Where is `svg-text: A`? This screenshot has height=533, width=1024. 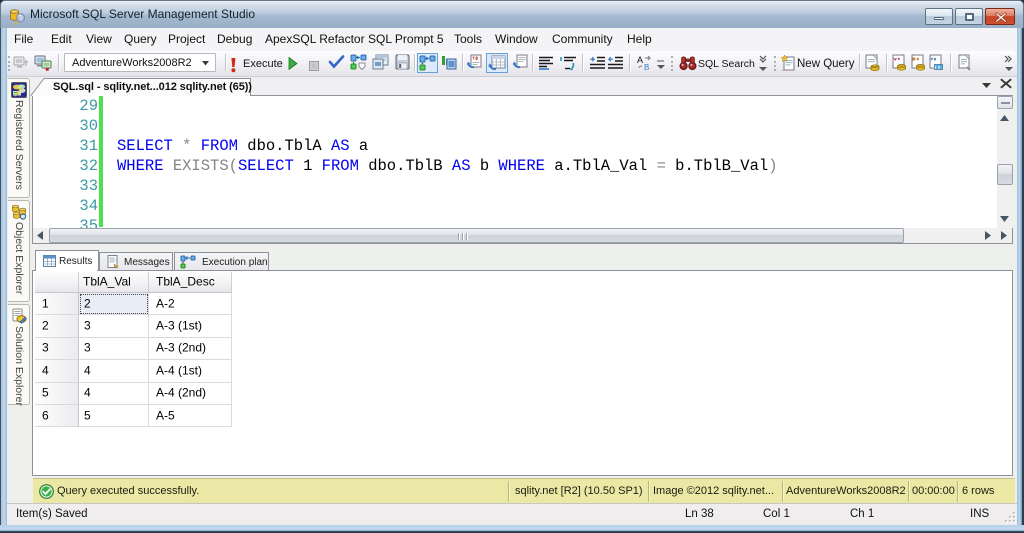
svg-text: A is located at coordinates (640, 60).